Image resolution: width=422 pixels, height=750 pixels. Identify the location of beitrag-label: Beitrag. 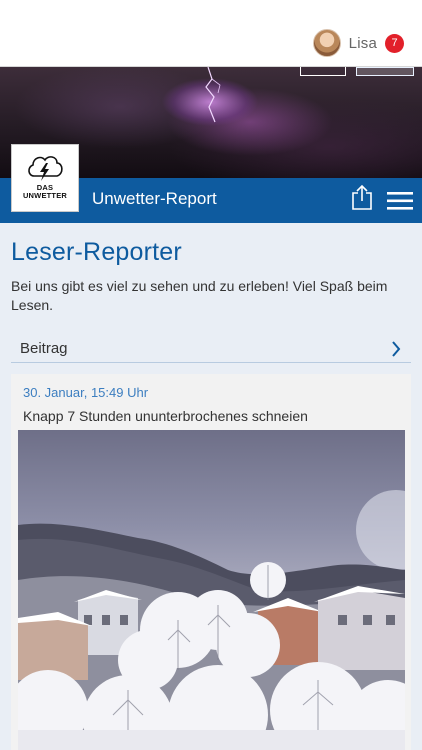
(44, 348).